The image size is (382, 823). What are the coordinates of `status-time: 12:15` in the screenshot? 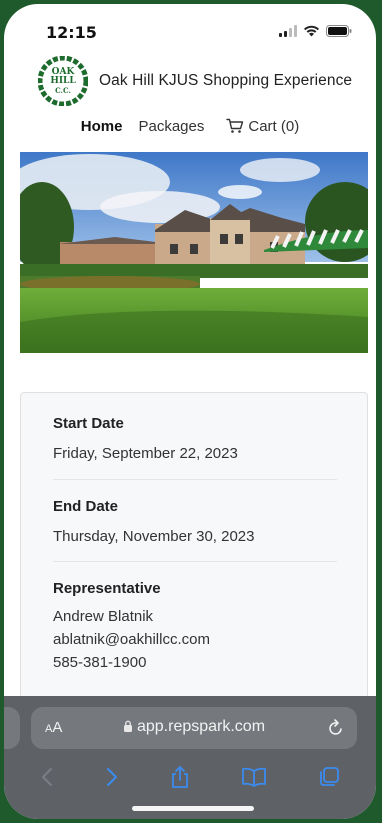 It's located at (71, 32).